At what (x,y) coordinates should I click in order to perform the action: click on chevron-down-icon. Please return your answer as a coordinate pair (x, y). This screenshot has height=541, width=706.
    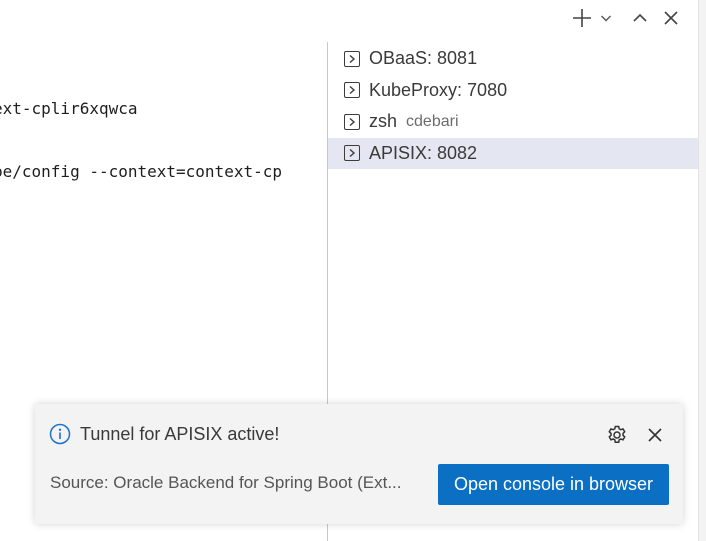
    Looking at the image, I should click on (606, 18).